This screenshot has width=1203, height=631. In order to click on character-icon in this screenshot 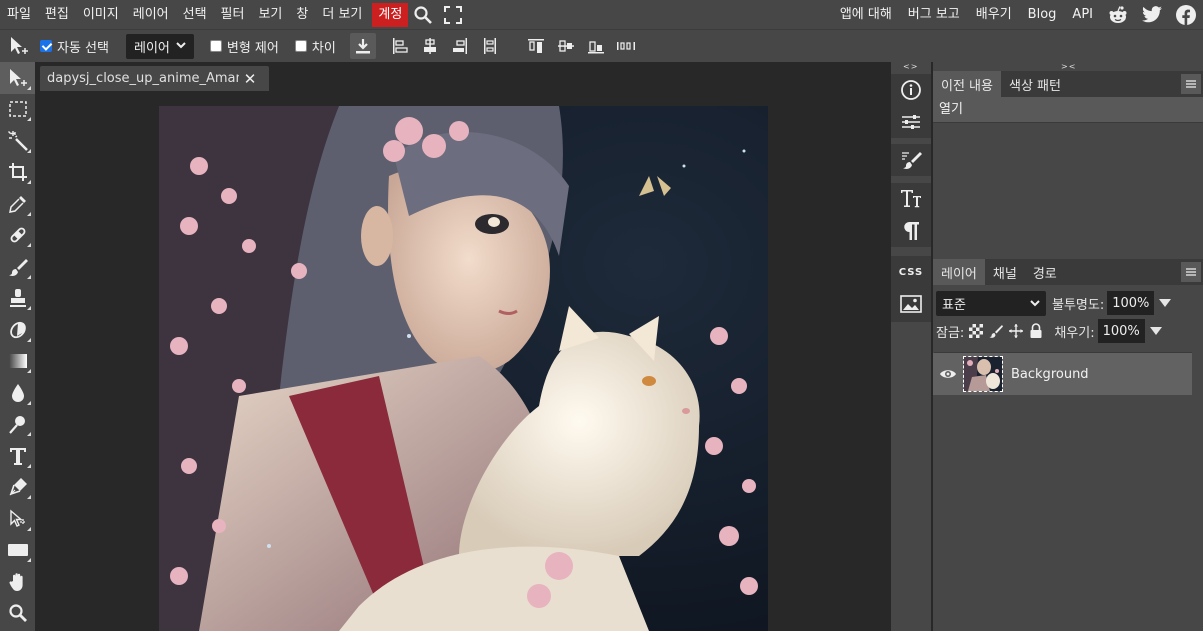, I will do `click(911, 199)`.